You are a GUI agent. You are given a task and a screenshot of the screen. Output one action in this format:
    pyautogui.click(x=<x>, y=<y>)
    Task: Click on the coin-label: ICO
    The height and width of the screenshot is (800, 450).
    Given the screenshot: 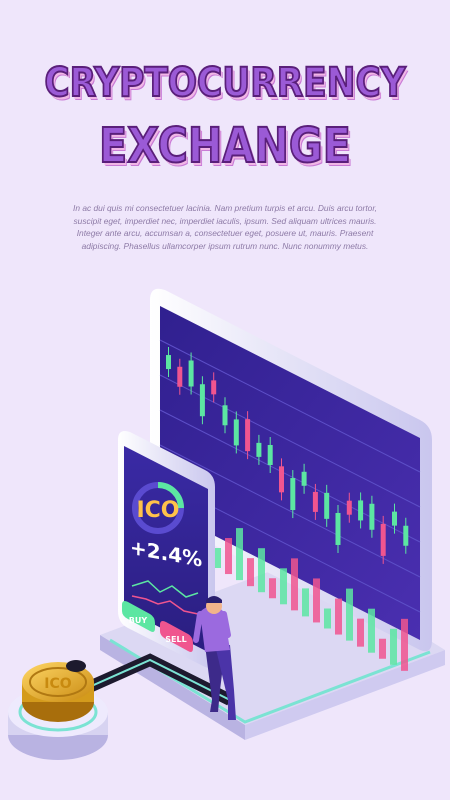 What is the action you would take?
    pyautogui.click(x=57, y=684)
    